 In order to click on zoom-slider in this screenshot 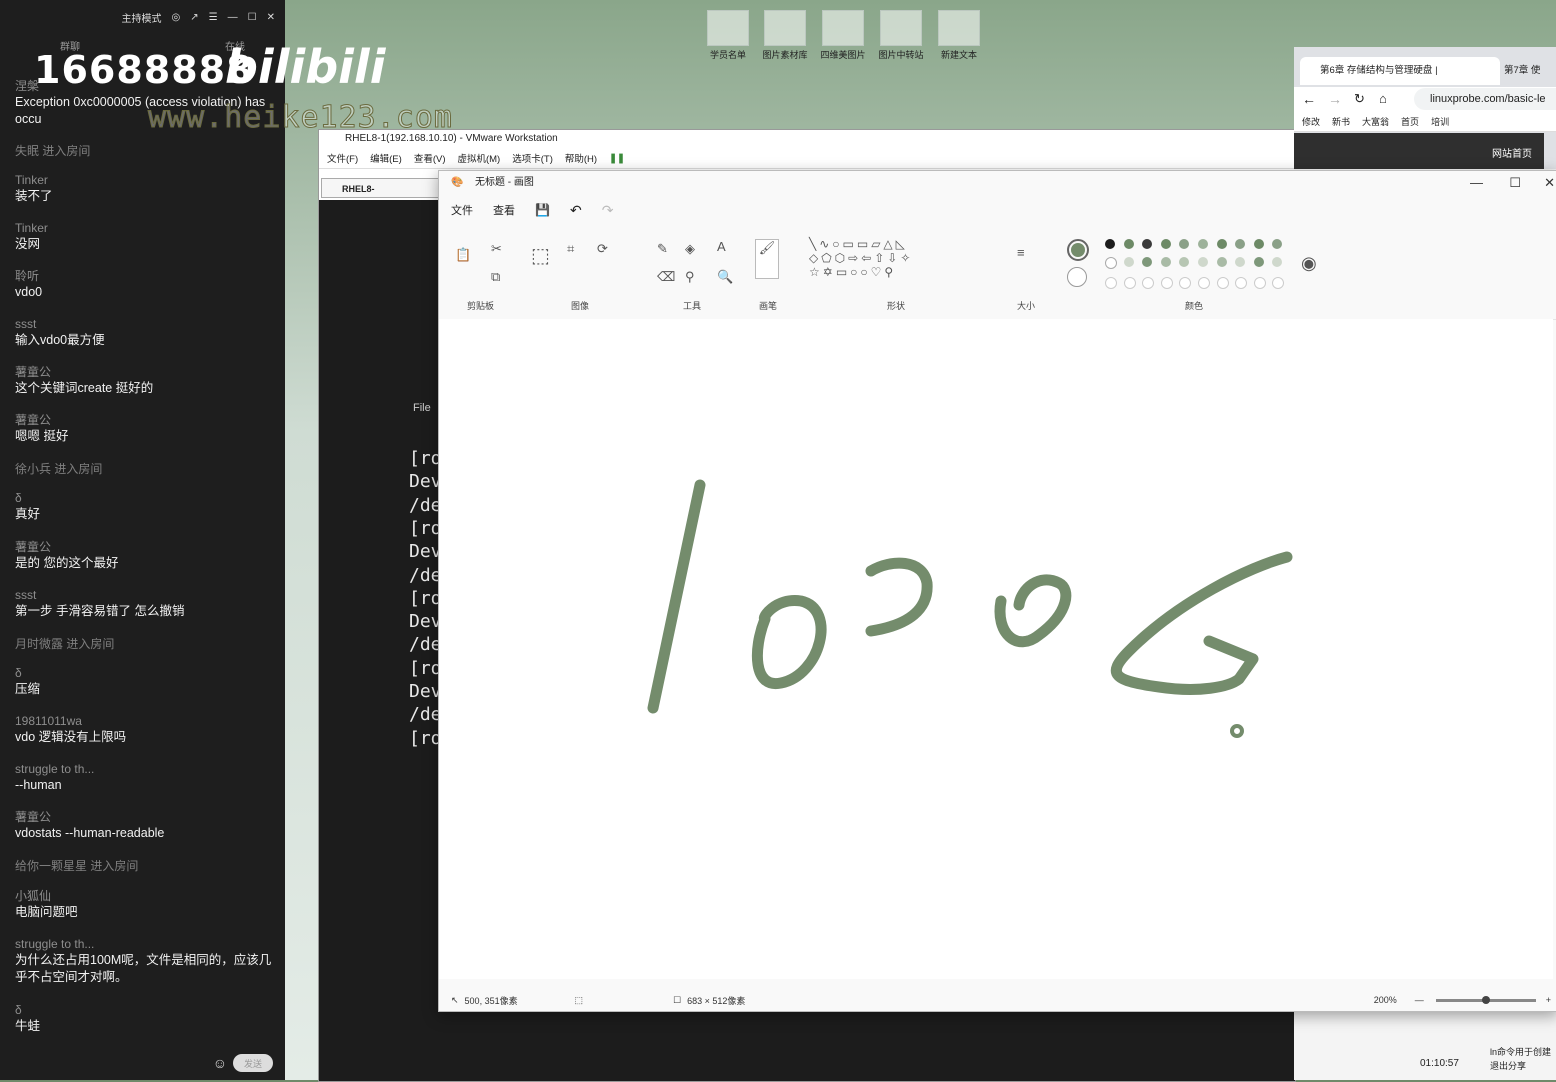, I will do `click(1485, 999)`.